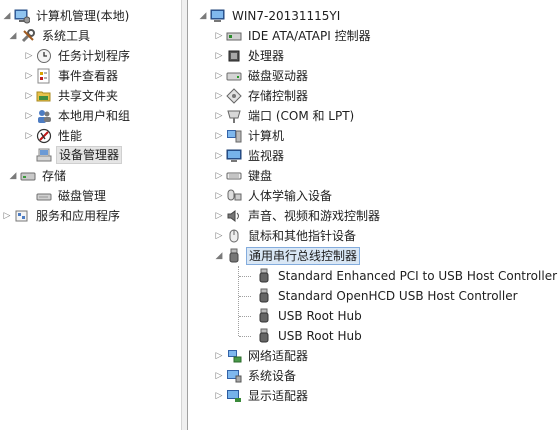 The height and width of the screenshot is (430, 560). I want to click on device-category: ▷ 端口 (COM 和 LPT), so click(285, 116).